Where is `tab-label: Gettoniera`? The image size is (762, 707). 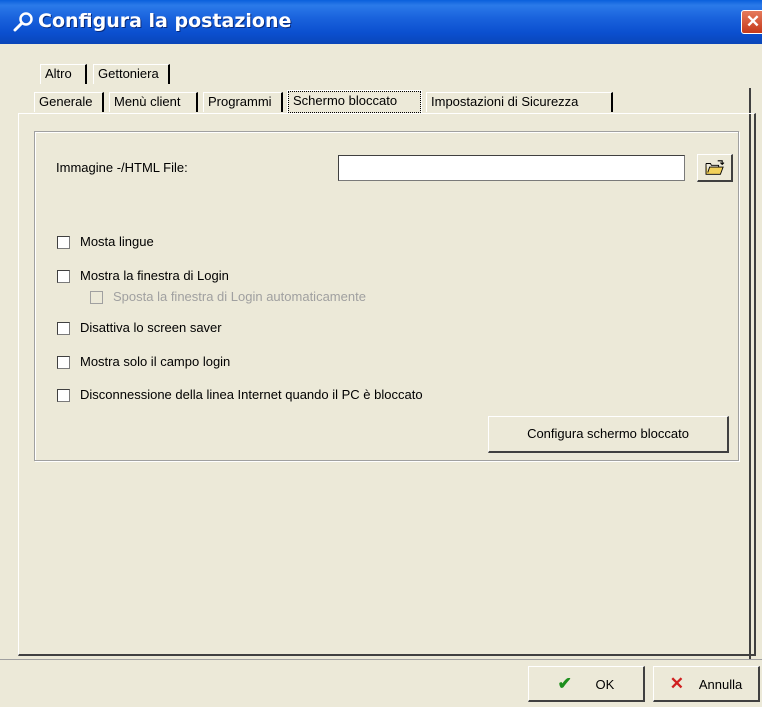 tab-label: Gettoniera is located at coordinates (128, 73).